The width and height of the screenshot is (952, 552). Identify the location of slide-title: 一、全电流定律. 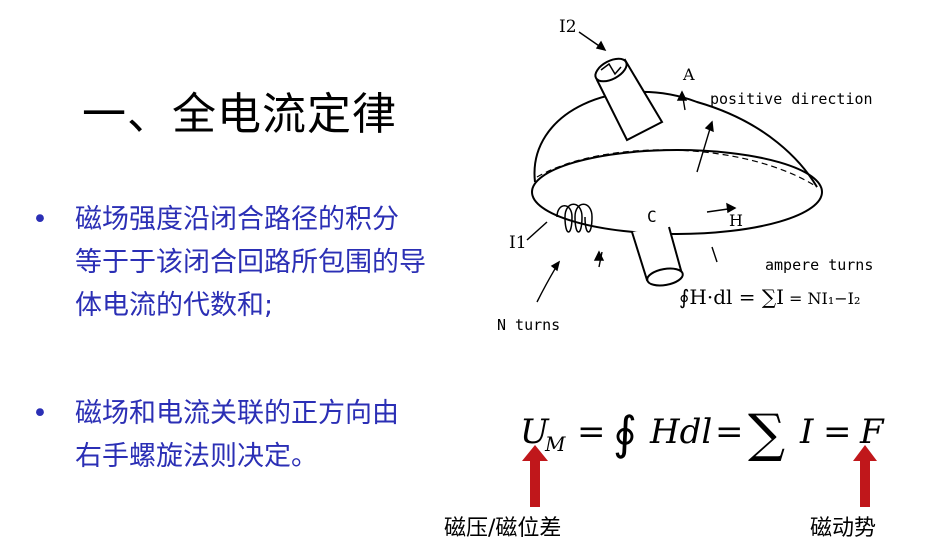
(239, 114).